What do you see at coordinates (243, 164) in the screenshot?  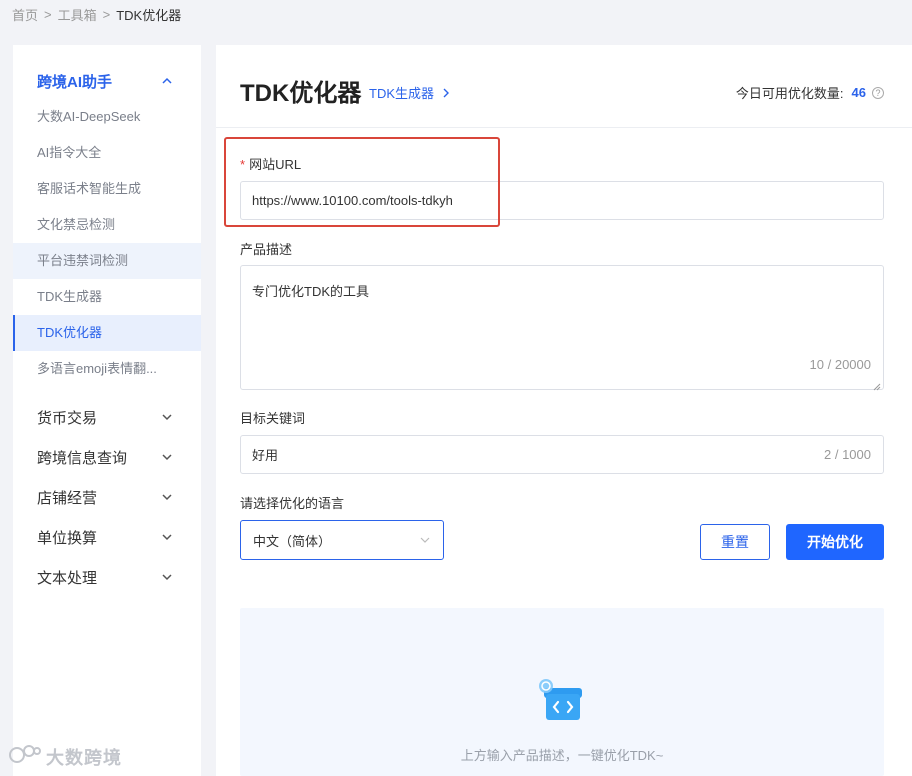 I see `required-mark: *` at bounding box center [243, 164].